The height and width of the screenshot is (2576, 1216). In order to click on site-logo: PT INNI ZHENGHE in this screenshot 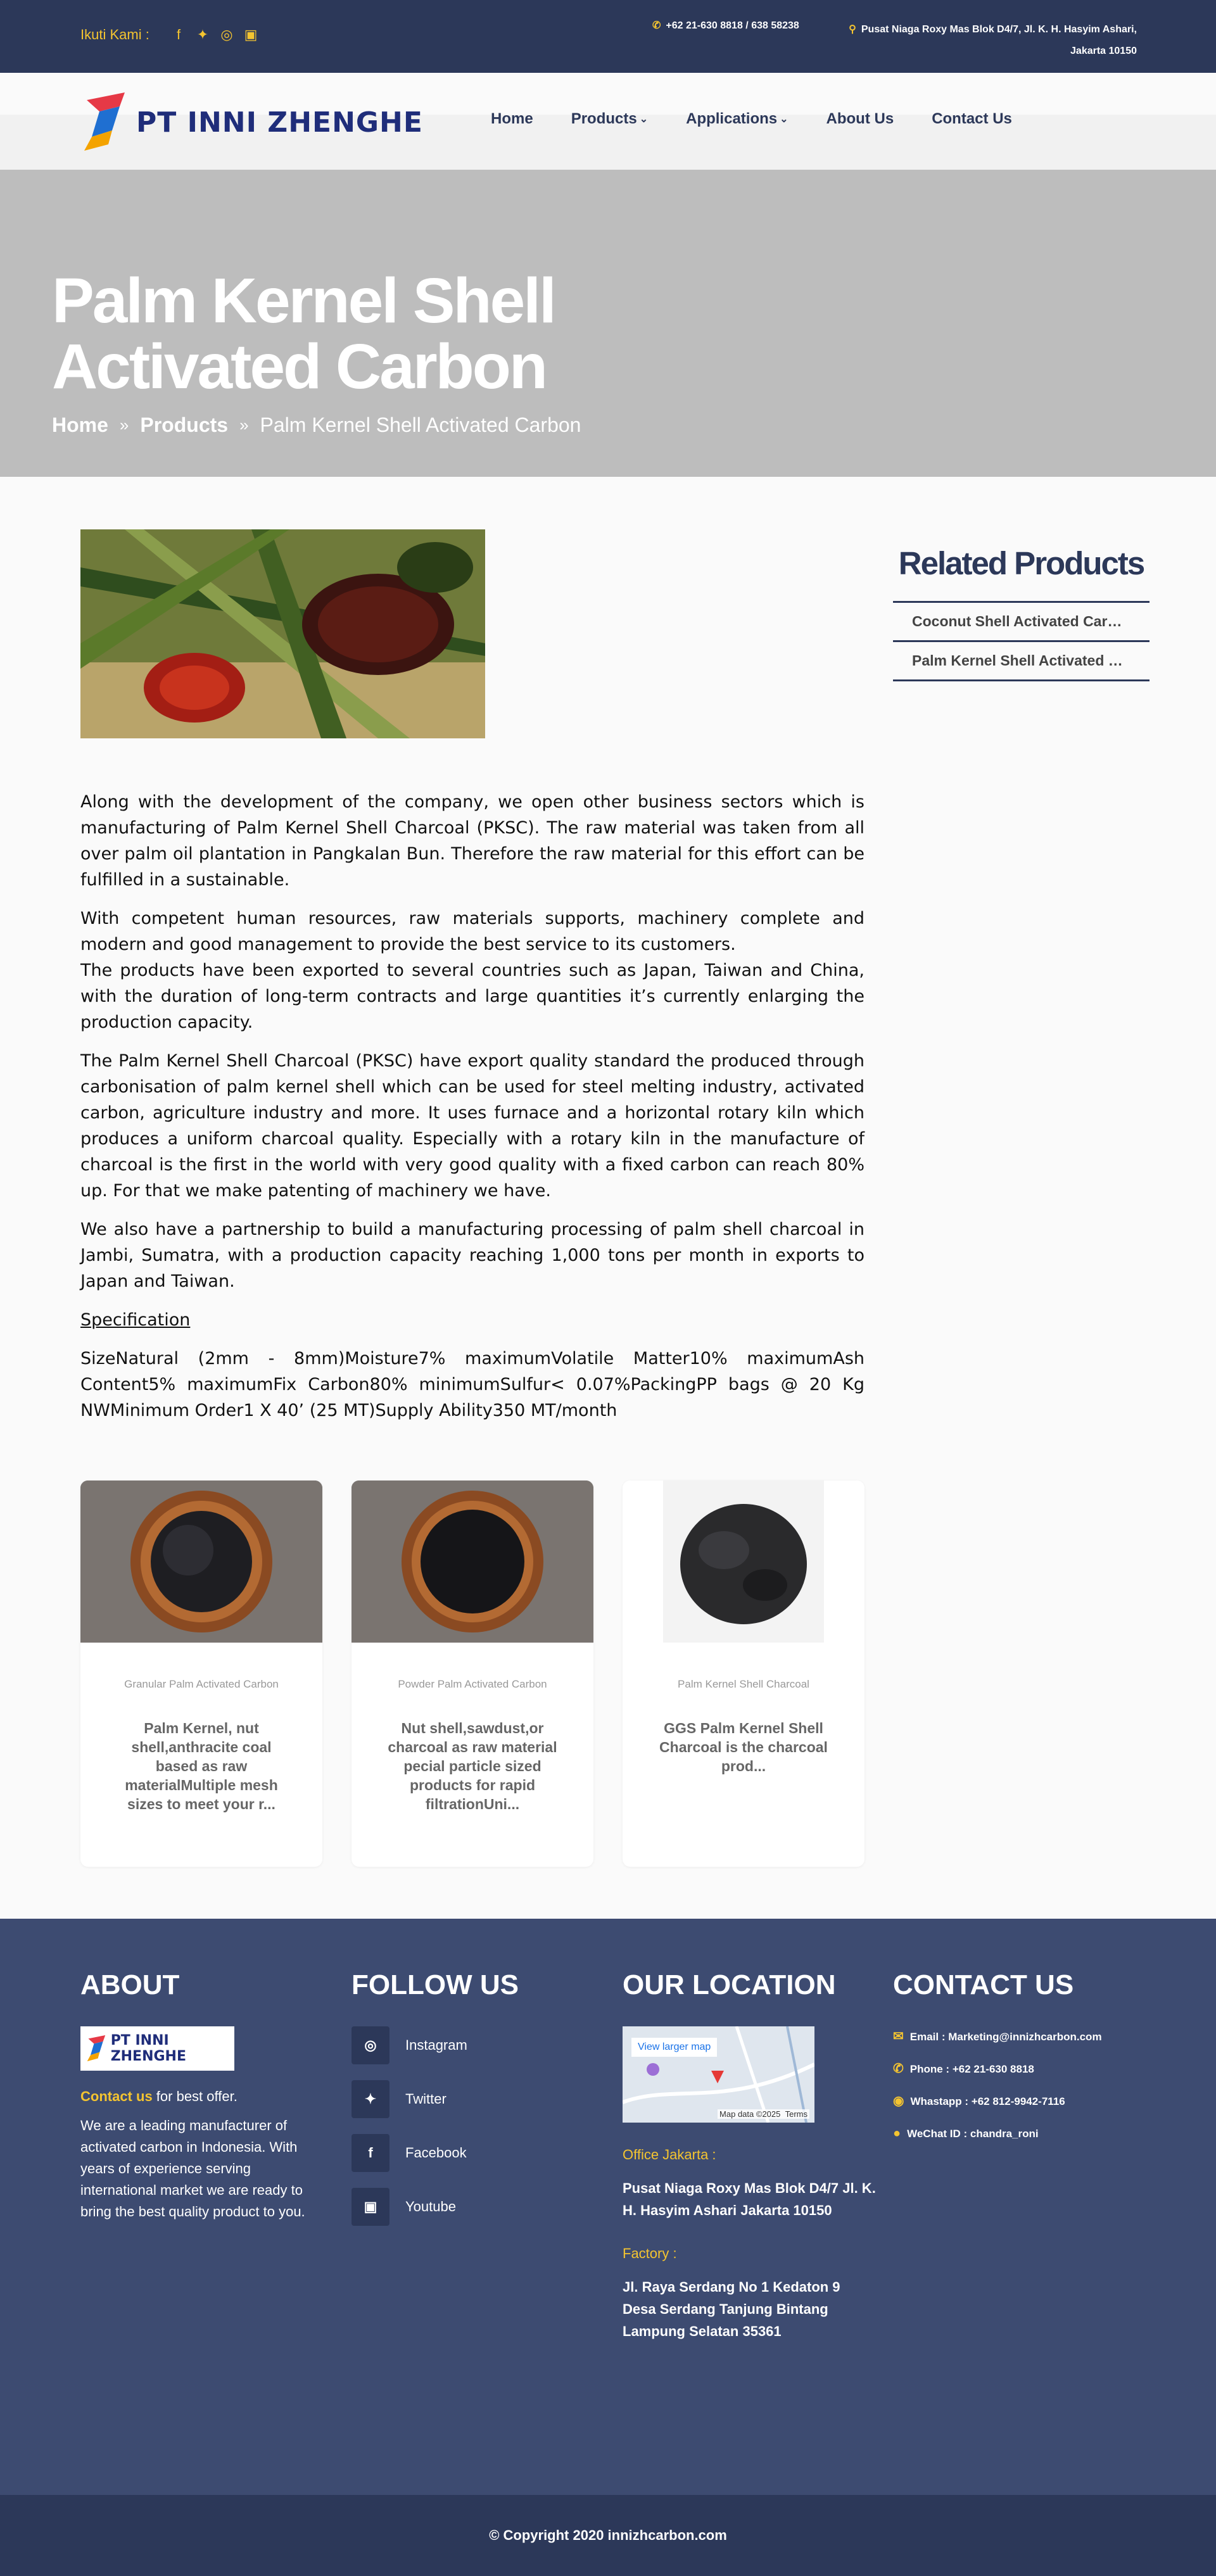, I will do `click(251, 122)`.